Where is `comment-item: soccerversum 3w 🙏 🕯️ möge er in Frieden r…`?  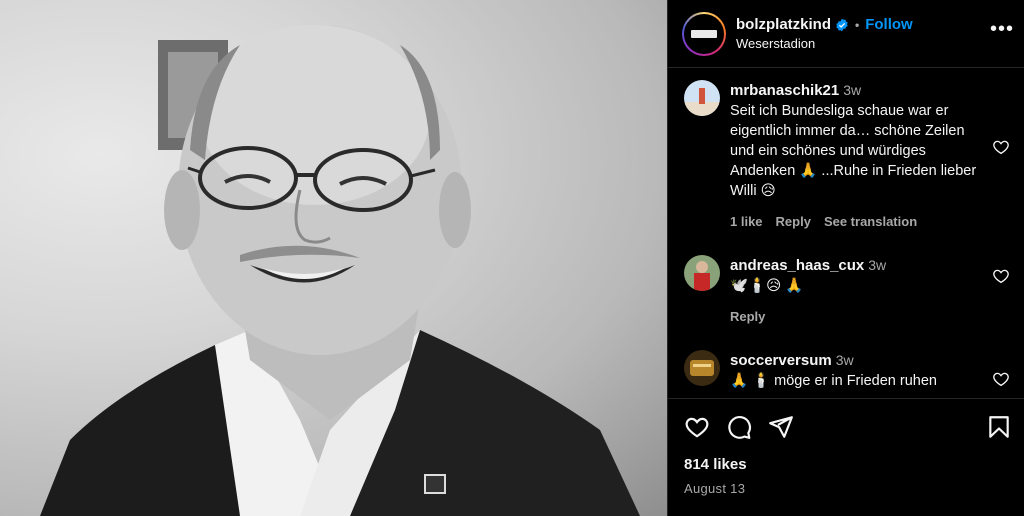
comment-item: soccerversum 3w 🙏 🕯️ möge er in Frieden r… is located at coordinates (847, 370).